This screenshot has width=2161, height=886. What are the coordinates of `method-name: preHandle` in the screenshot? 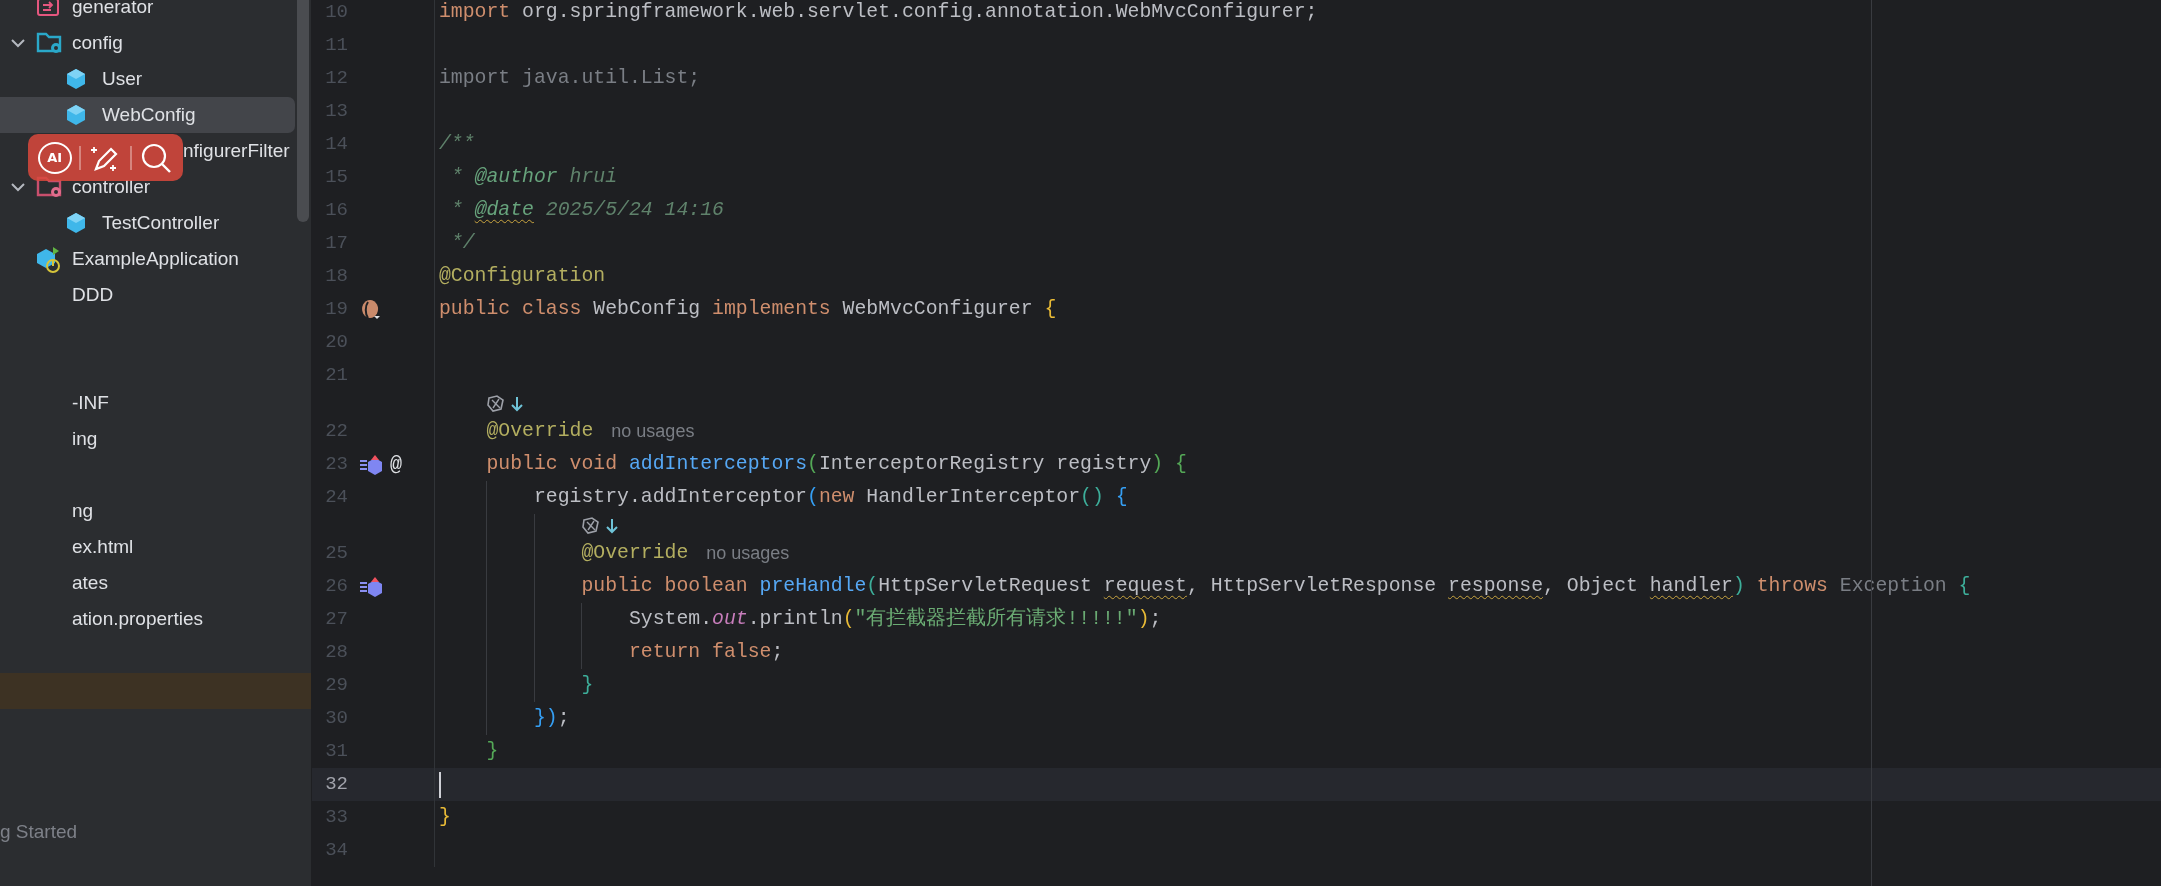 It's located at (813, 586).